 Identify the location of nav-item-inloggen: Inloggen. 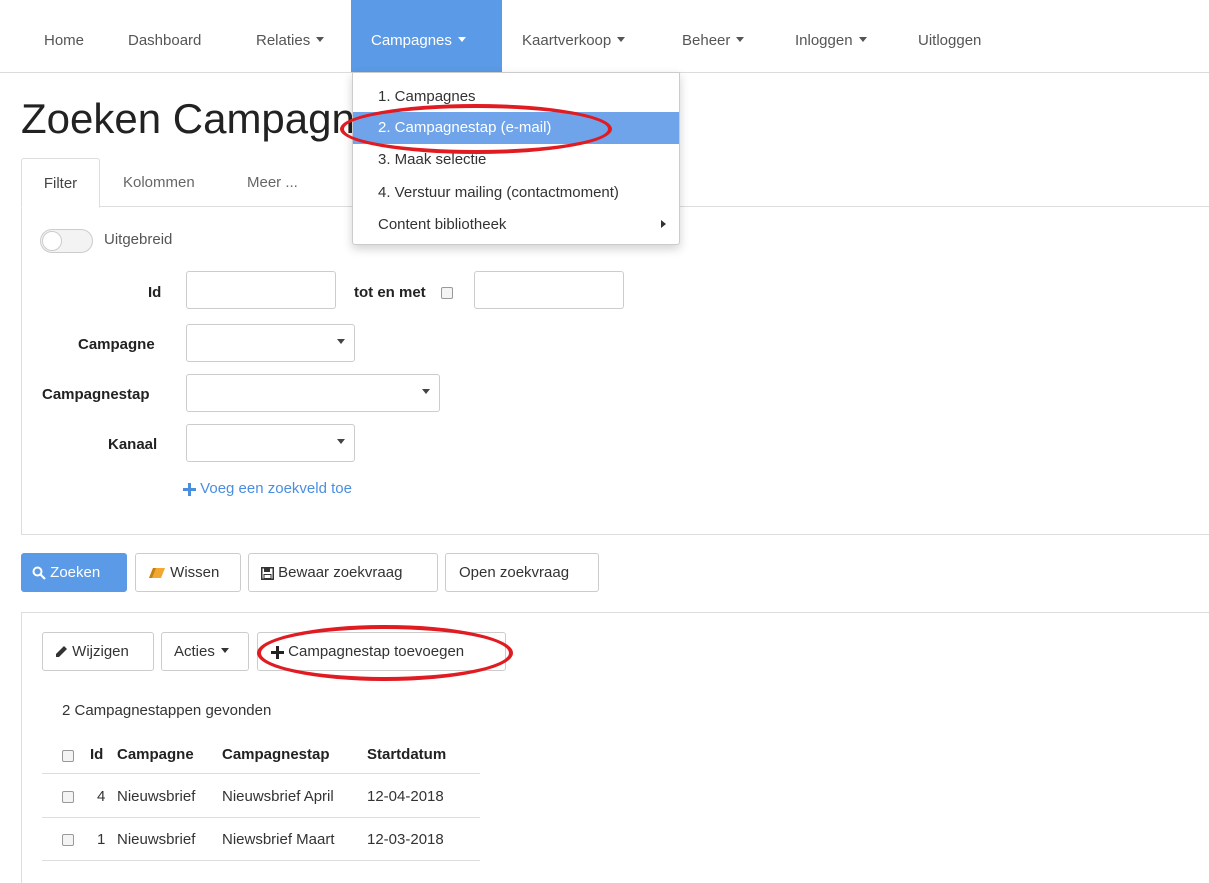
(831, 36).